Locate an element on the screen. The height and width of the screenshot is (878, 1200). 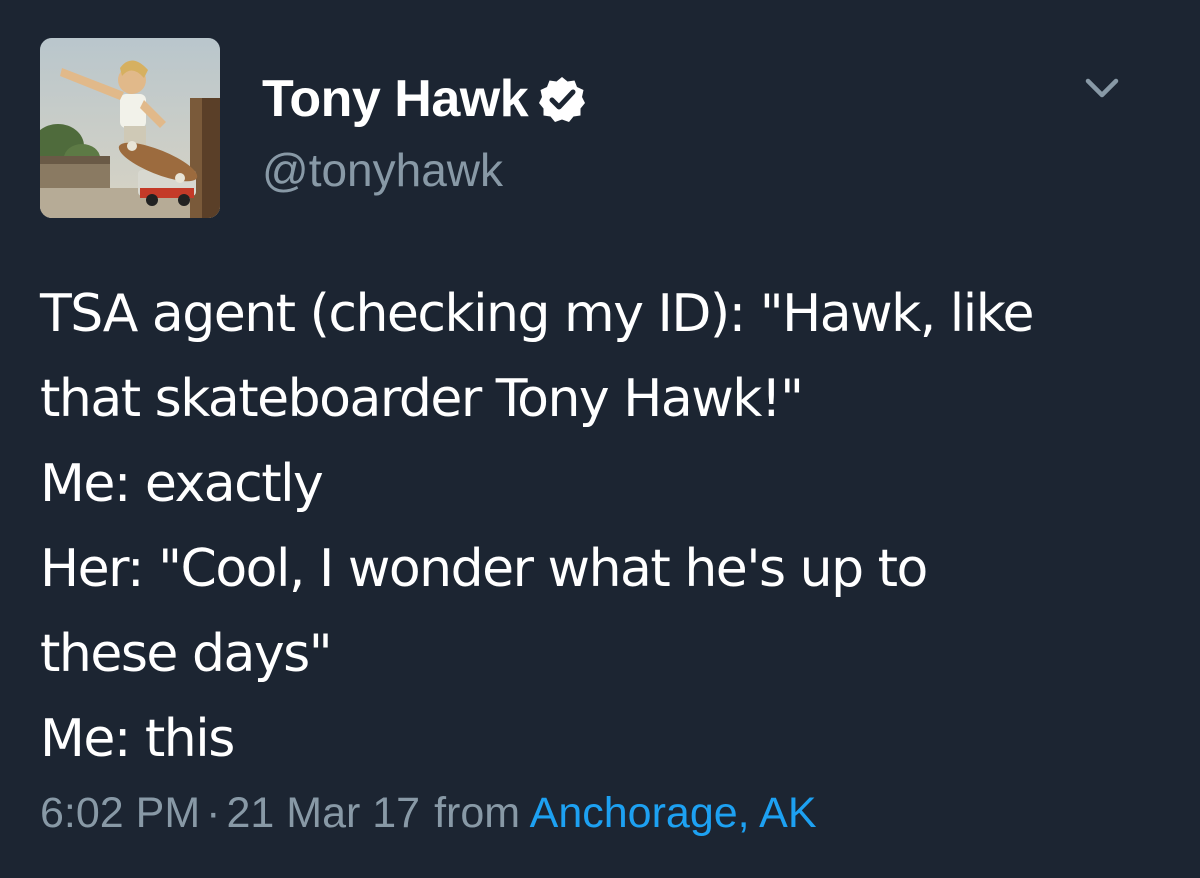
tweet-date: 21 Mar 17 is located at coordinates (323, 813).